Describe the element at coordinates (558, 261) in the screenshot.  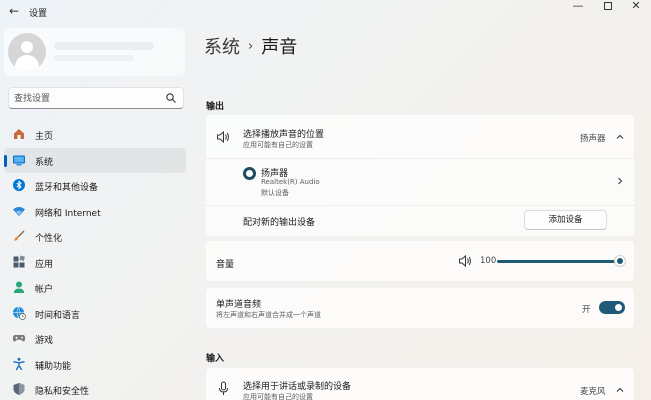
I see `volume-slider-track` at that location.